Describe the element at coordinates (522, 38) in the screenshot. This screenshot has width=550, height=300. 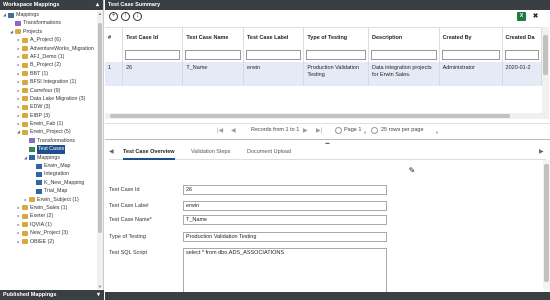
I see `column-header: Created Da` at that location.